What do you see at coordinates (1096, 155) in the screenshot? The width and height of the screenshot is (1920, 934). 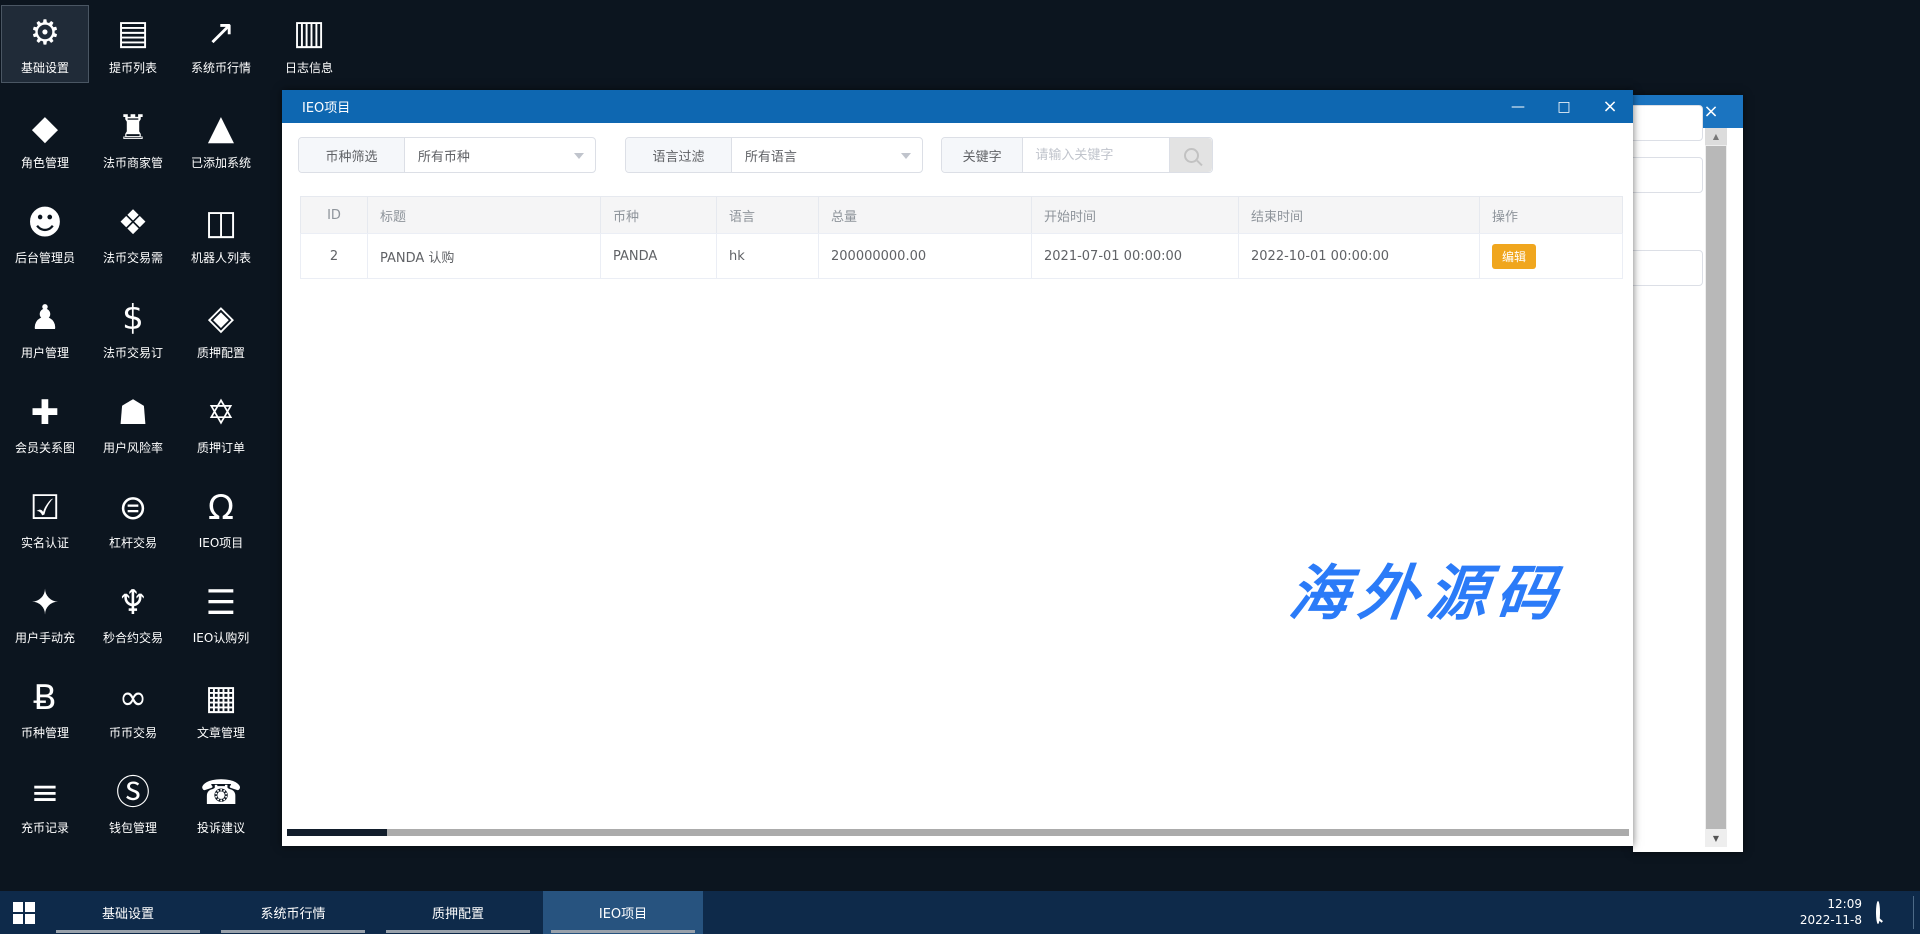 I see `keyword-input` at bounding box center [1096, 155].